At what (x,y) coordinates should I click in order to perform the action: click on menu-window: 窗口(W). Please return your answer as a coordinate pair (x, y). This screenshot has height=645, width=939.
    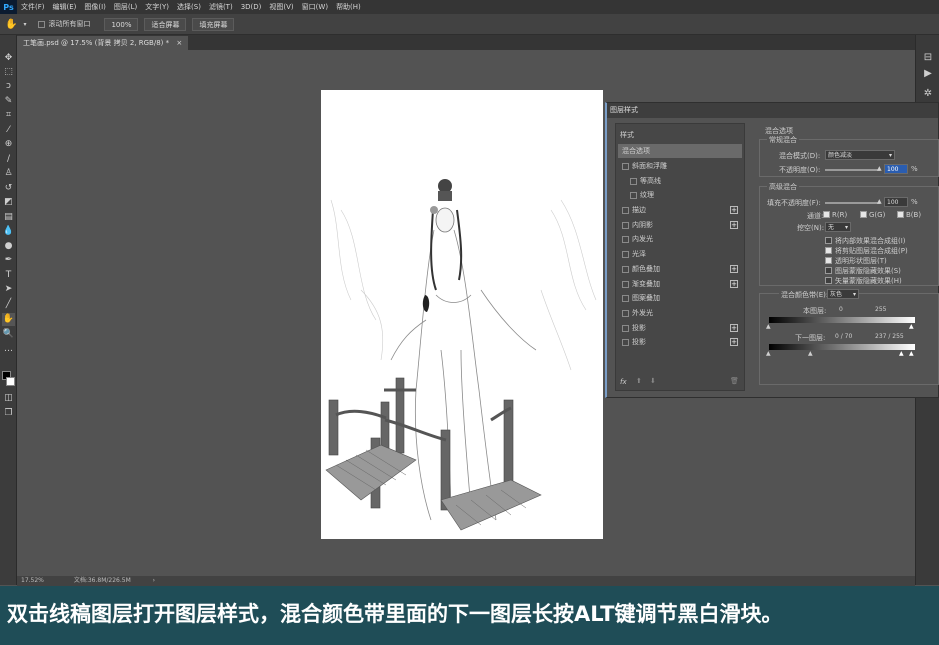
    Looking at the image, I should click on (315, 7).